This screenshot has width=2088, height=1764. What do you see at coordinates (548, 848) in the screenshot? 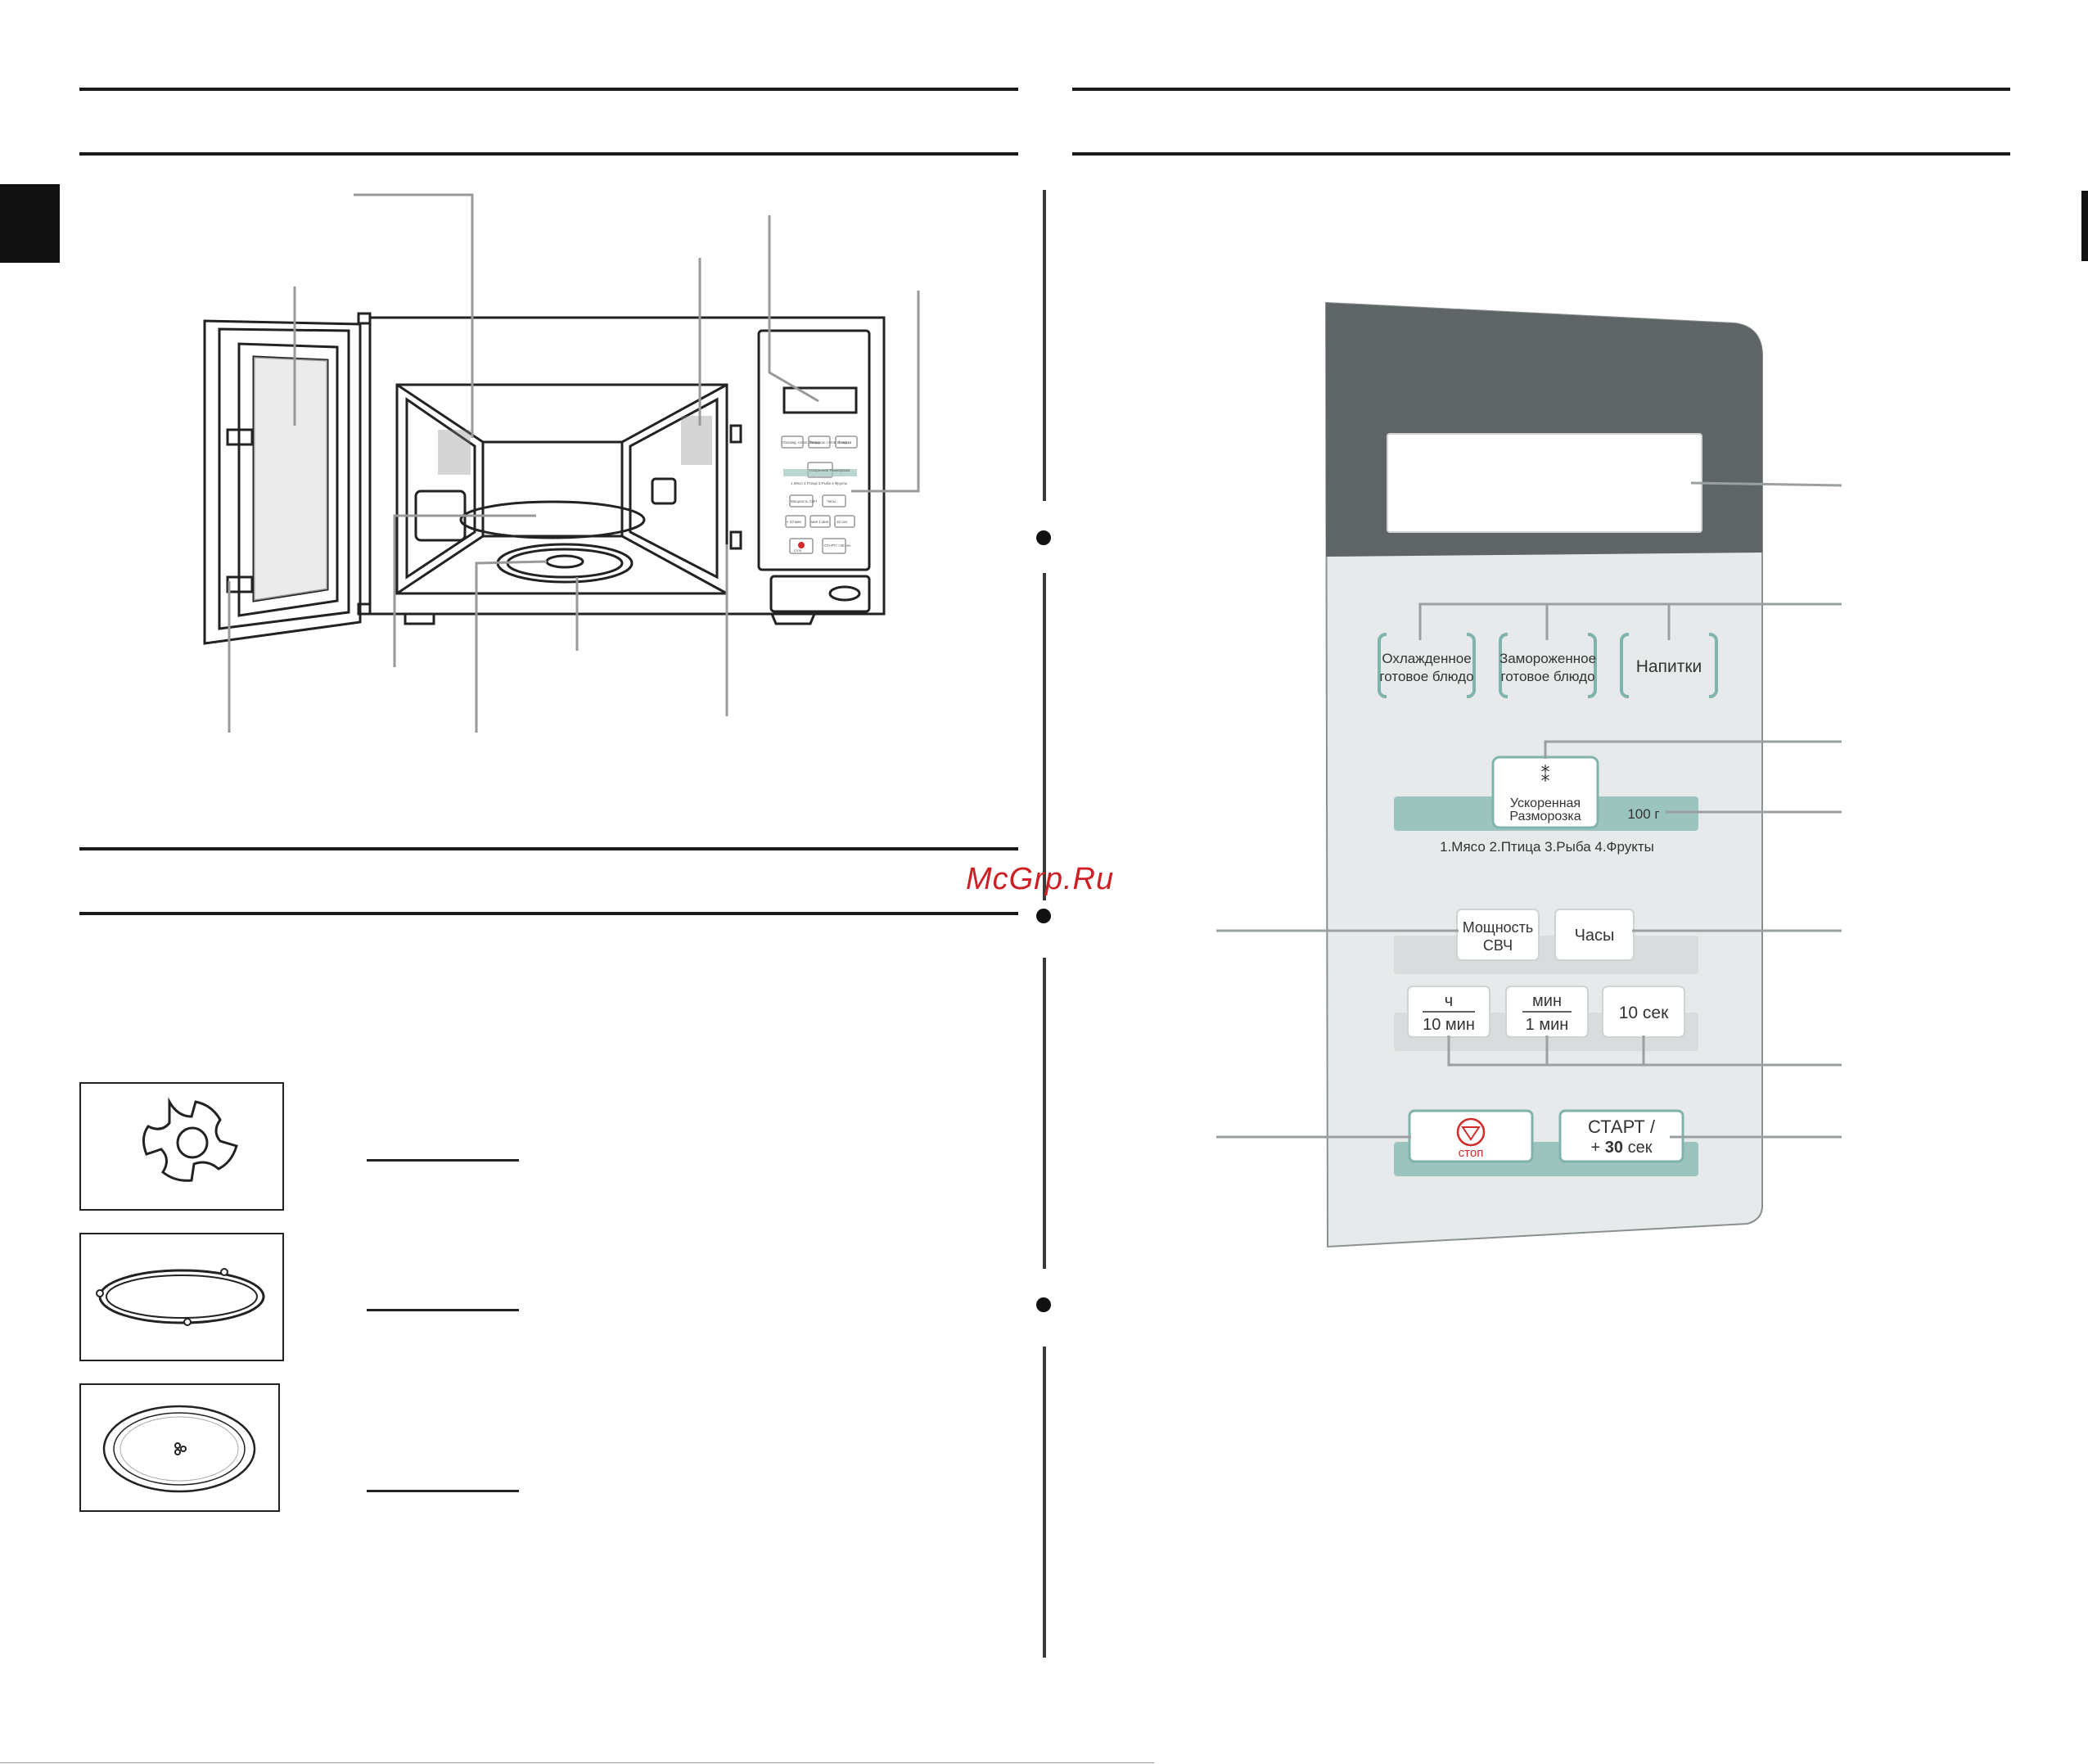
I see `accessories-rule-top` at bounding box center [548, 848].